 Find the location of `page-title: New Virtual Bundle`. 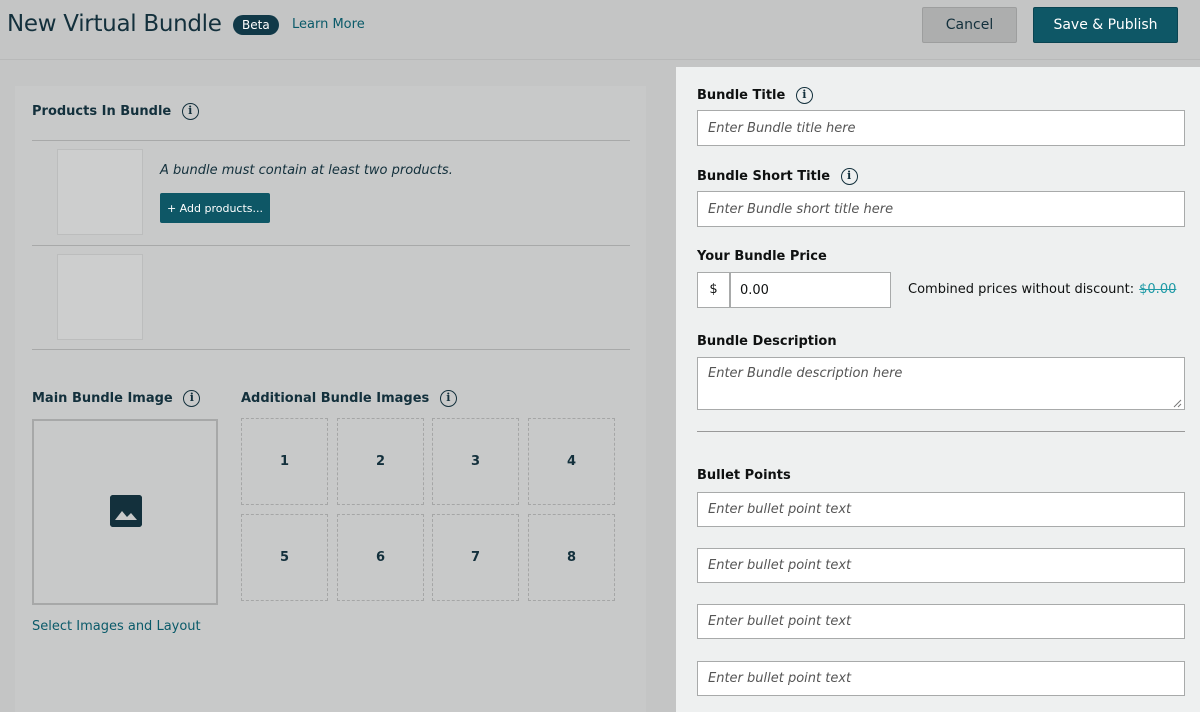

page-title: New Virtual Bundle is located at coordinates (114, 24).